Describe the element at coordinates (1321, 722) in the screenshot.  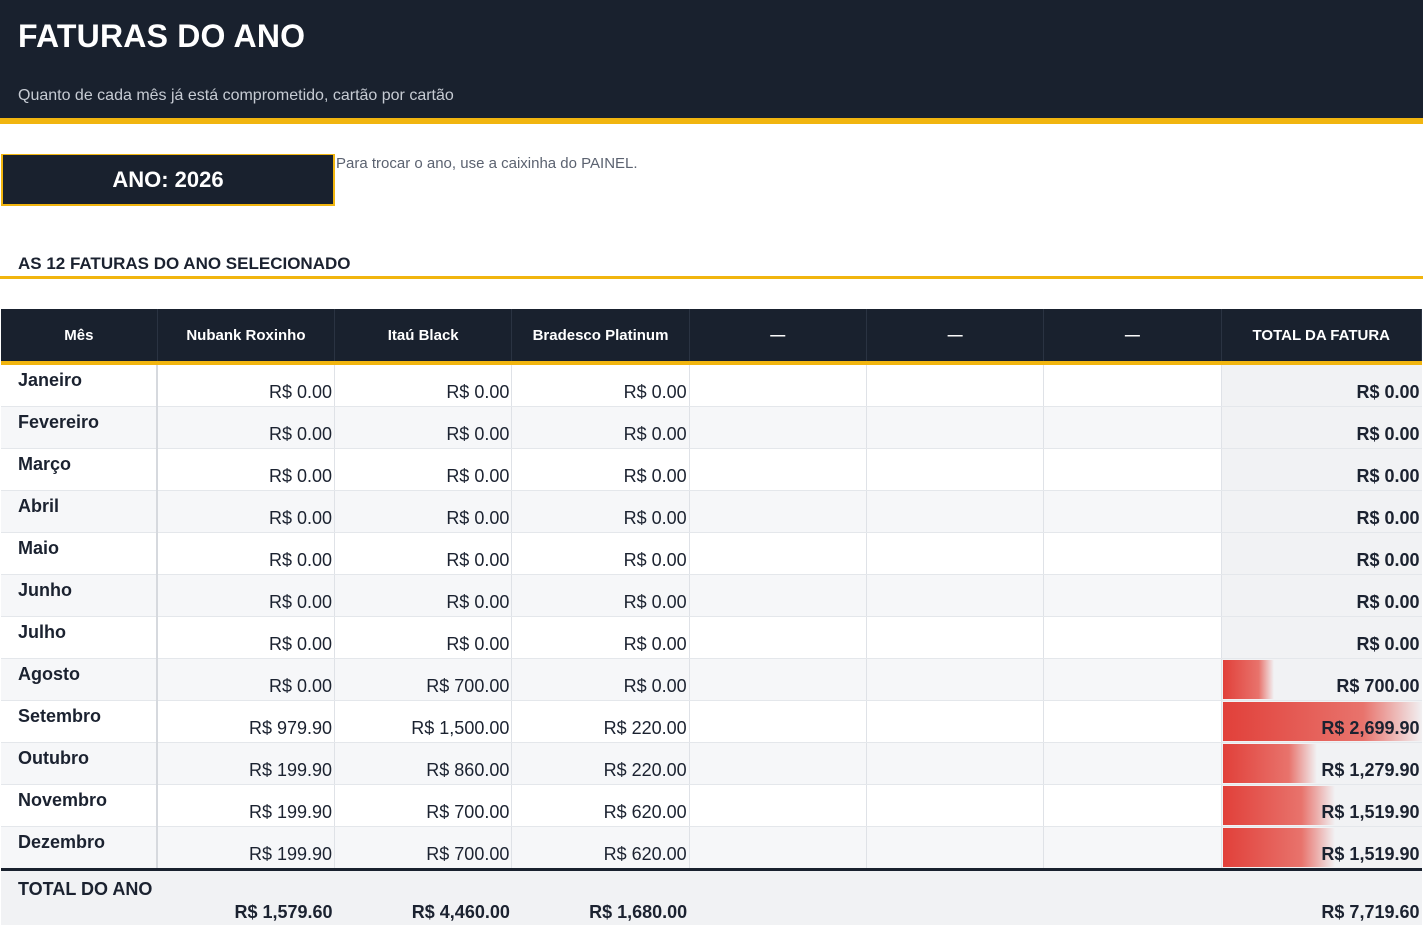
I see `total-cell: R$ 2,699.90` at that location.